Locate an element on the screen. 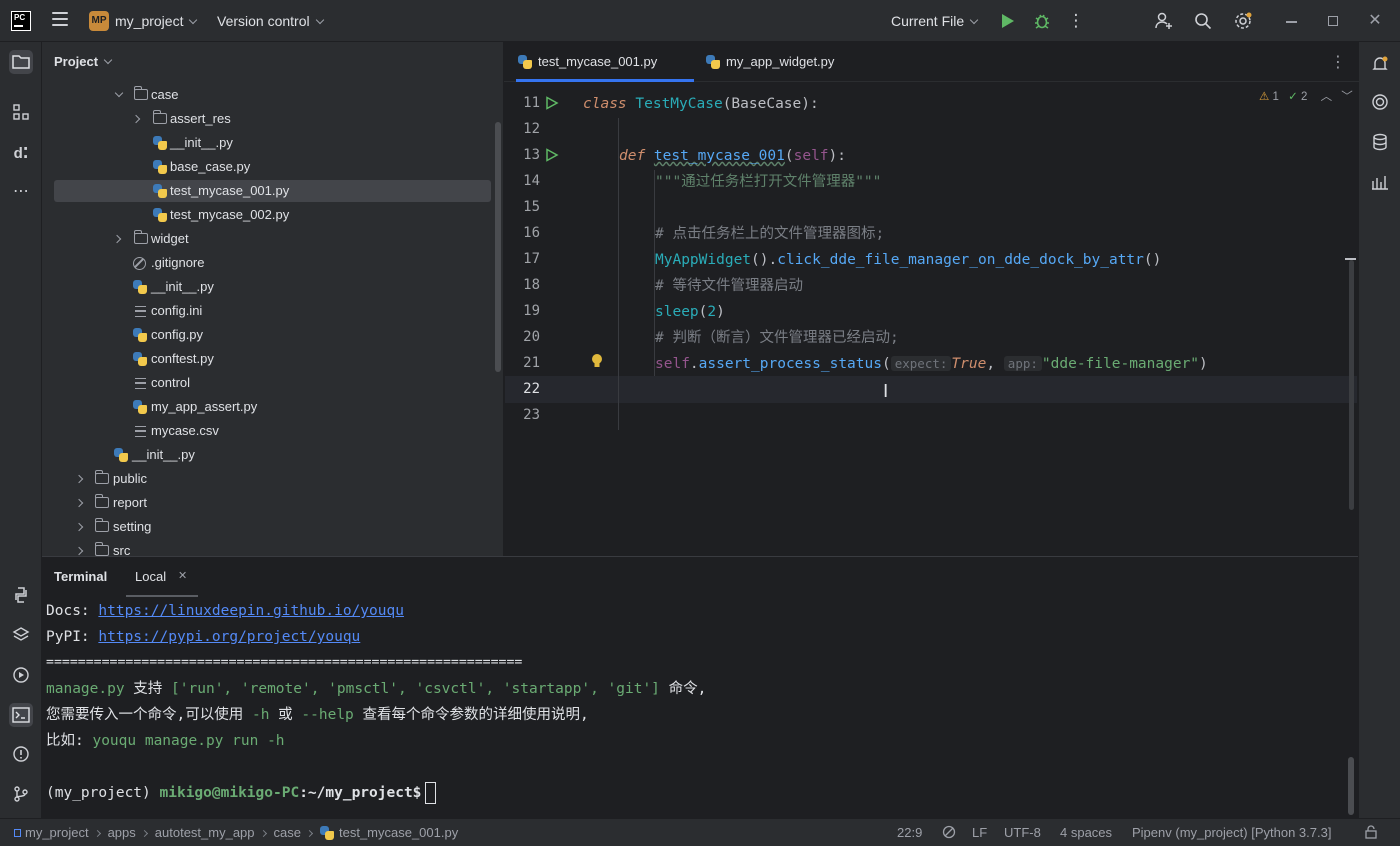 This screenshot has height=846, width=1400. ai-assistant-button is located at coordinates (1380, 102).